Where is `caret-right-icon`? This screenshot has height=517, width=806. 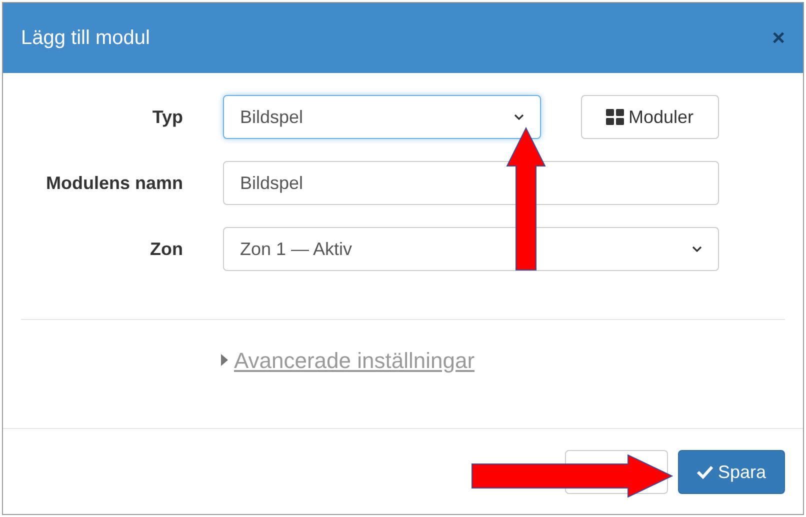 caret-right-icon is located at coordinates (224, 360).